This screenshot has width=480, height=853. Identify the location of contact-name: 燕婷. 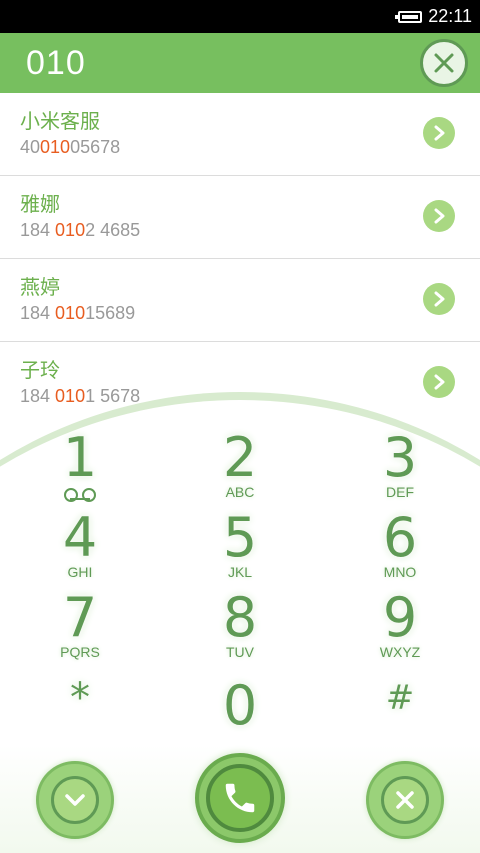
(40, 288).